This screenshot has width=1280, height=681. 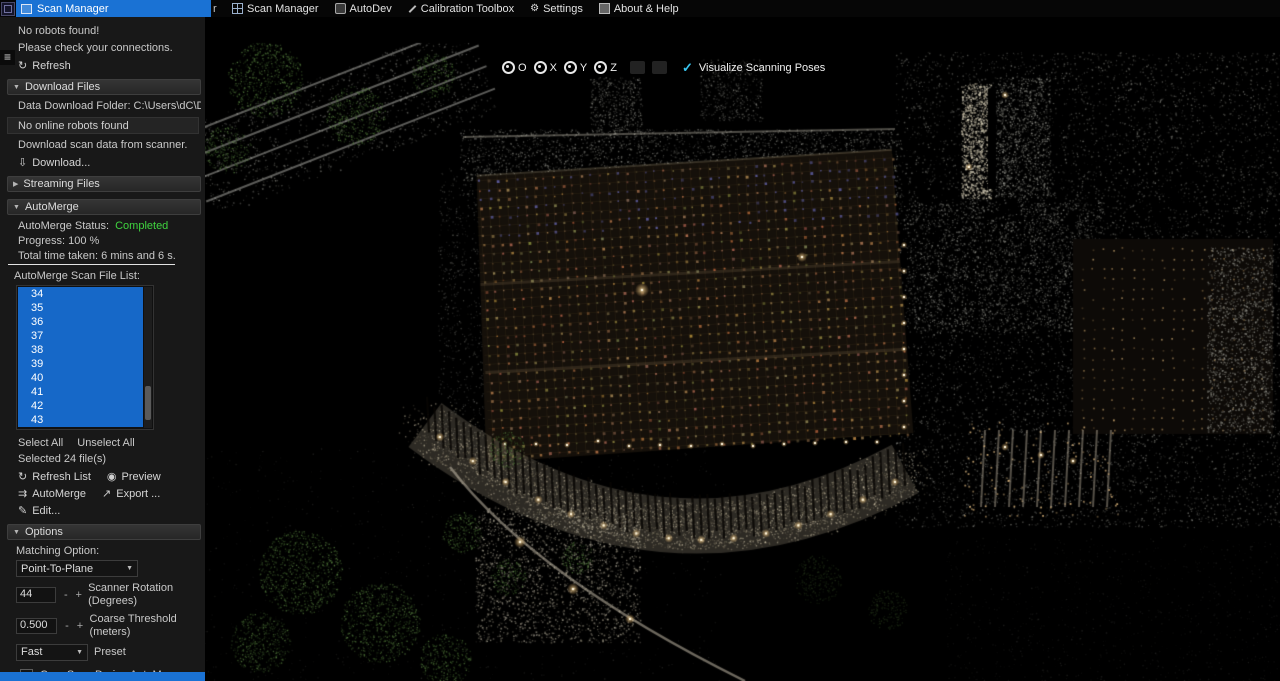 What do you see at coordinates (412, 8) in the screenshot?
I see `wrench-icon` at bounding box center [412, 8].